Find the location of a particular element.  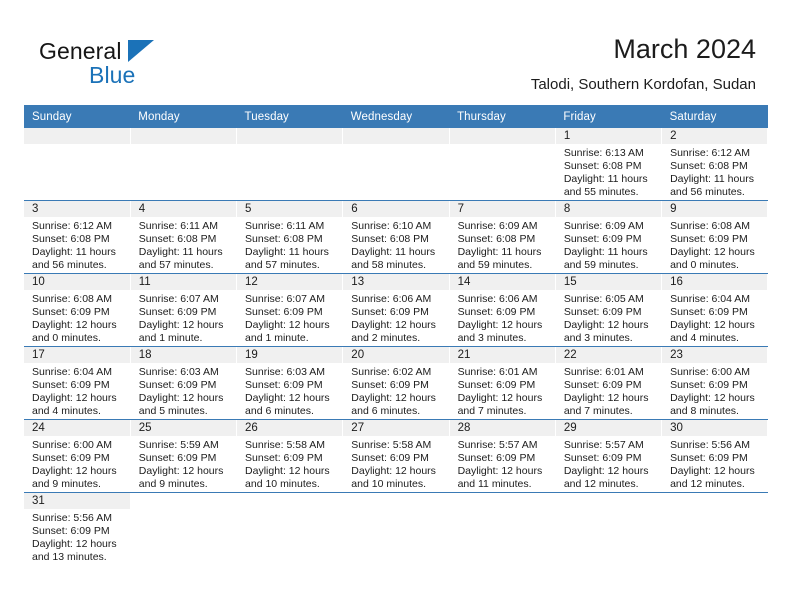

sunrise-time: Sunrise: 6:01 AM is located at coordinates (497, 372).